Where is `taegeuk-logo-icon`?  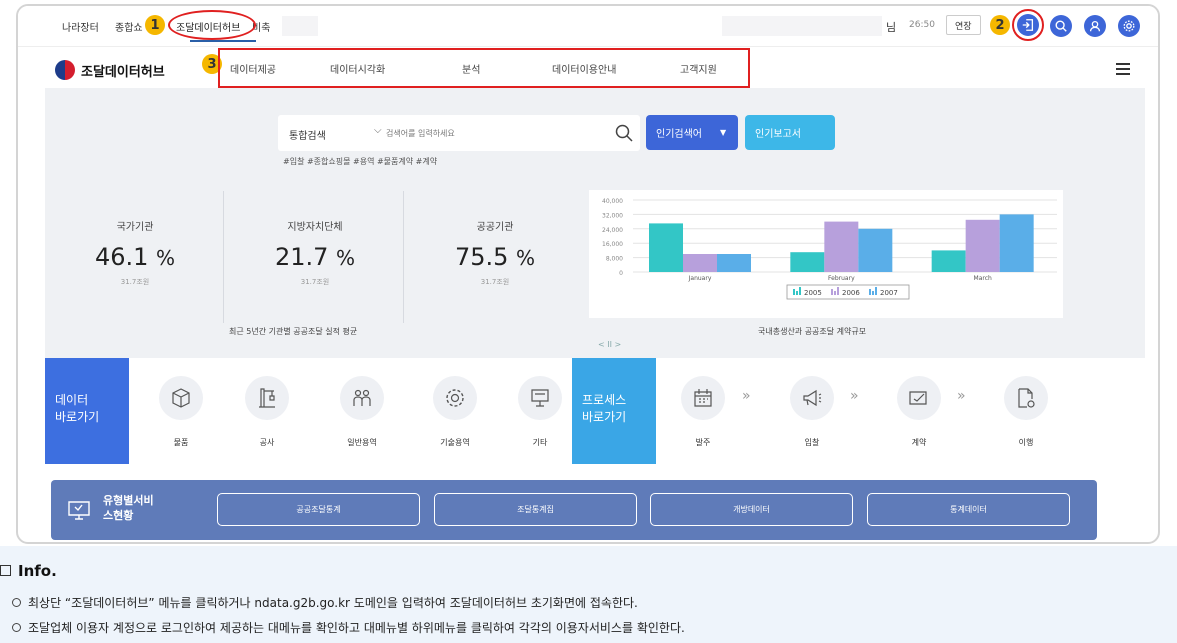 taegeuk-logo-icon is located at coordinates (65, 70).